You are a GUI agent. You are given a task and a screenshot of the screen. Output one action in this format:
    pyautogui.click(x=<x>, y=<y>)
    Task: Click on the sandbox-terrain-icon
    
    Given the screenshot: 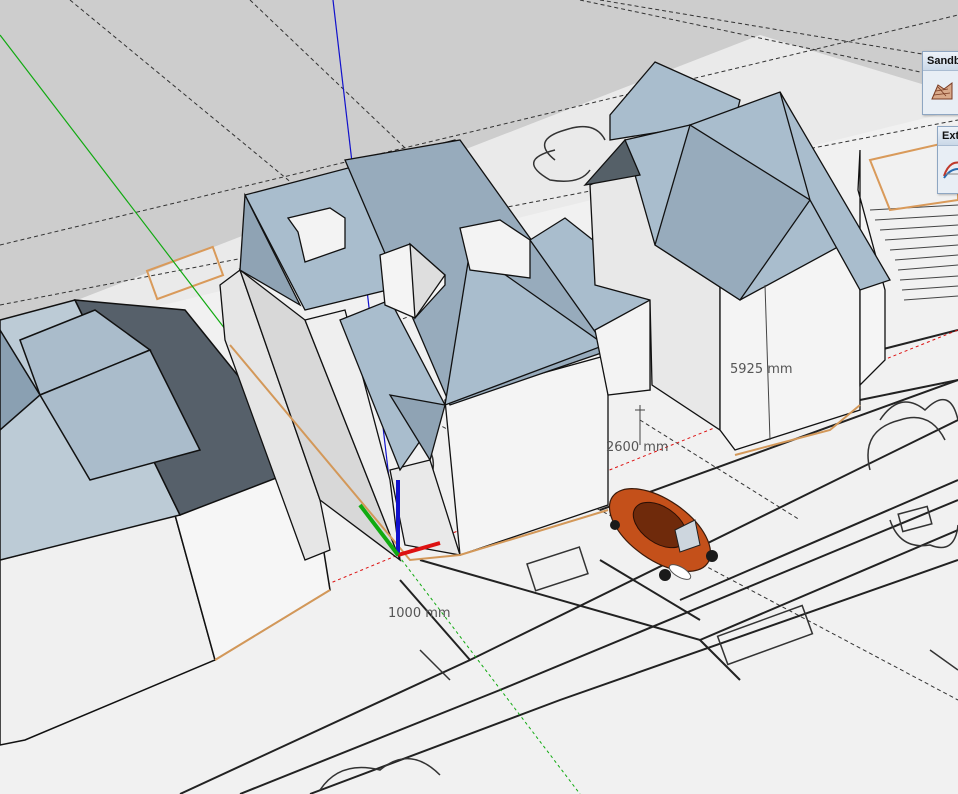 What is the action you would take?
    pyautogui.click(x=942, y=91)
    